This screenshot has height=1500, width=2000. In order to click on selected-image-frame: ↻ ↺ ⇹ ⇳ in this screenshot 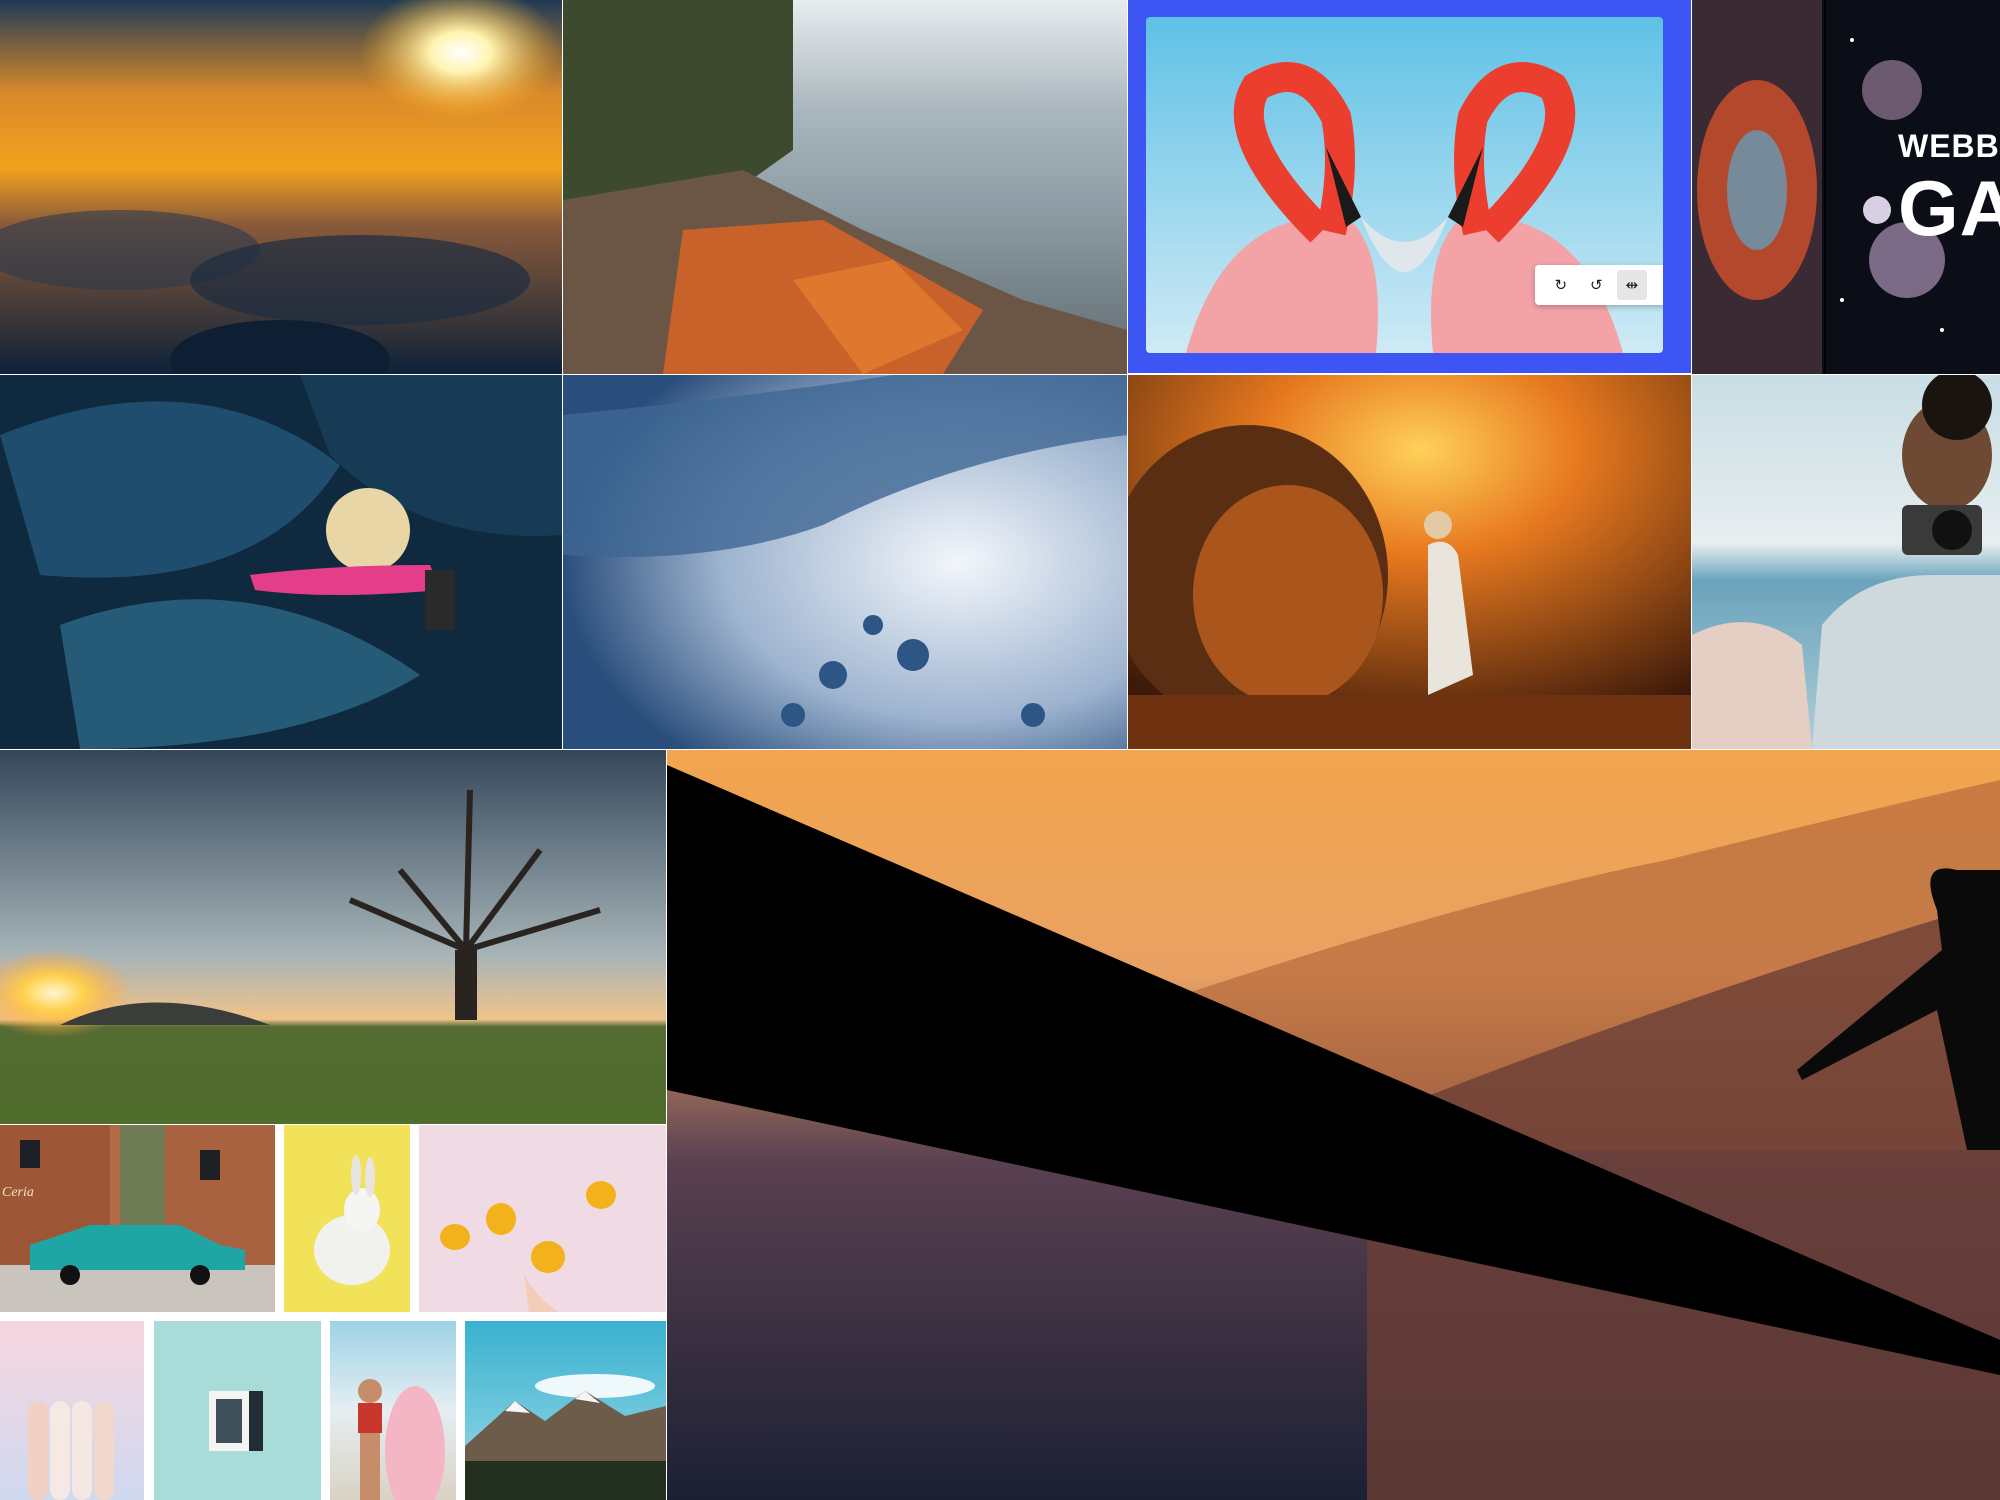, I will do `click(1409, 186)`.